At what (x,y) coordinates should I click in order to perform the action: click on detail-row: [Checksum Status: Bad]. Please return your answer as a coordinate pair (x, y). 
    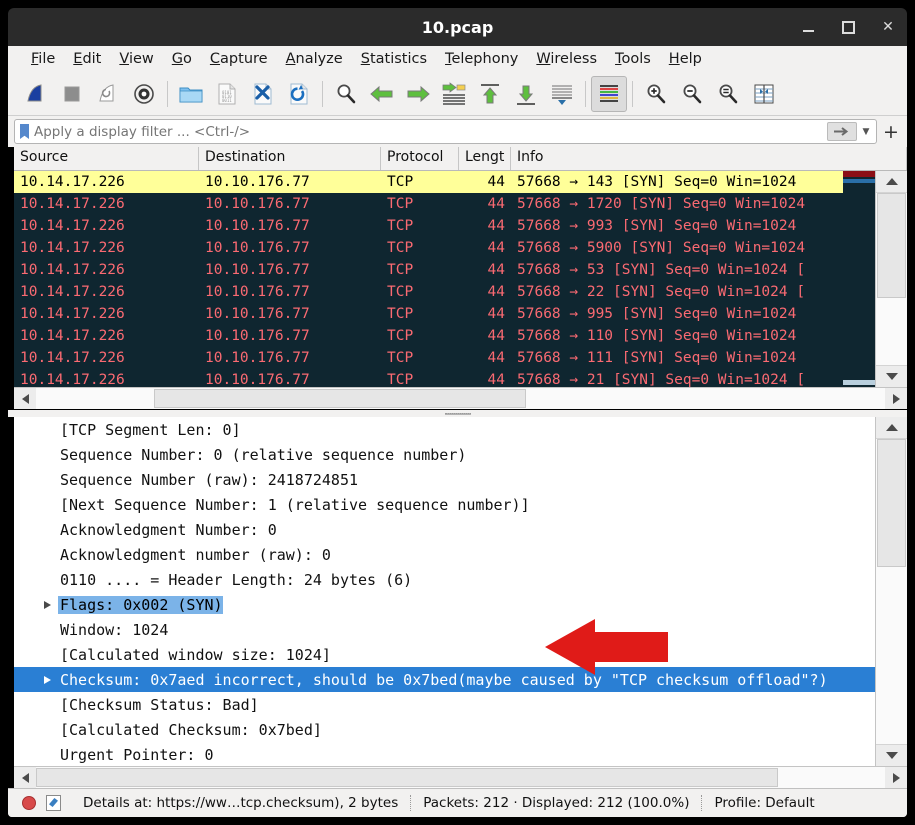
    Looking at the image, I should click on (460, 704).